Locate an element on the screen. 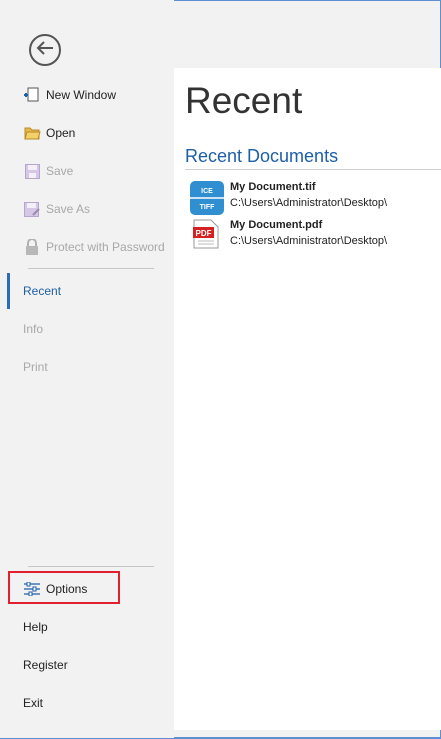 Image resolution: width=441 pixels, height=739 pixels. sidebar-item-info: Info is located at coordinates (87, 329).